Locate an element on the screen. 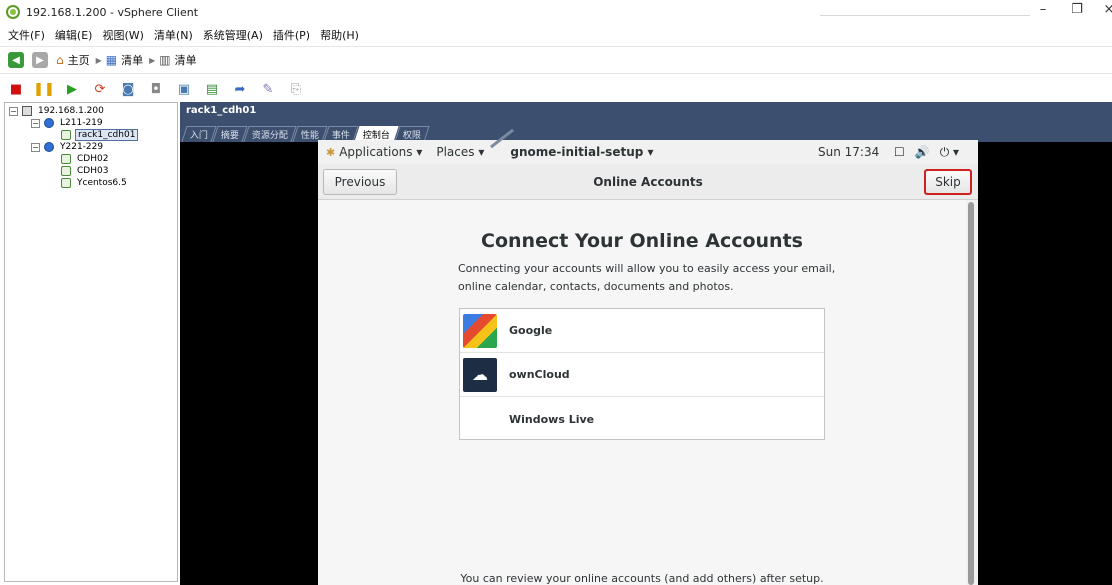  scrollbar is located at coordinates (971, 393).